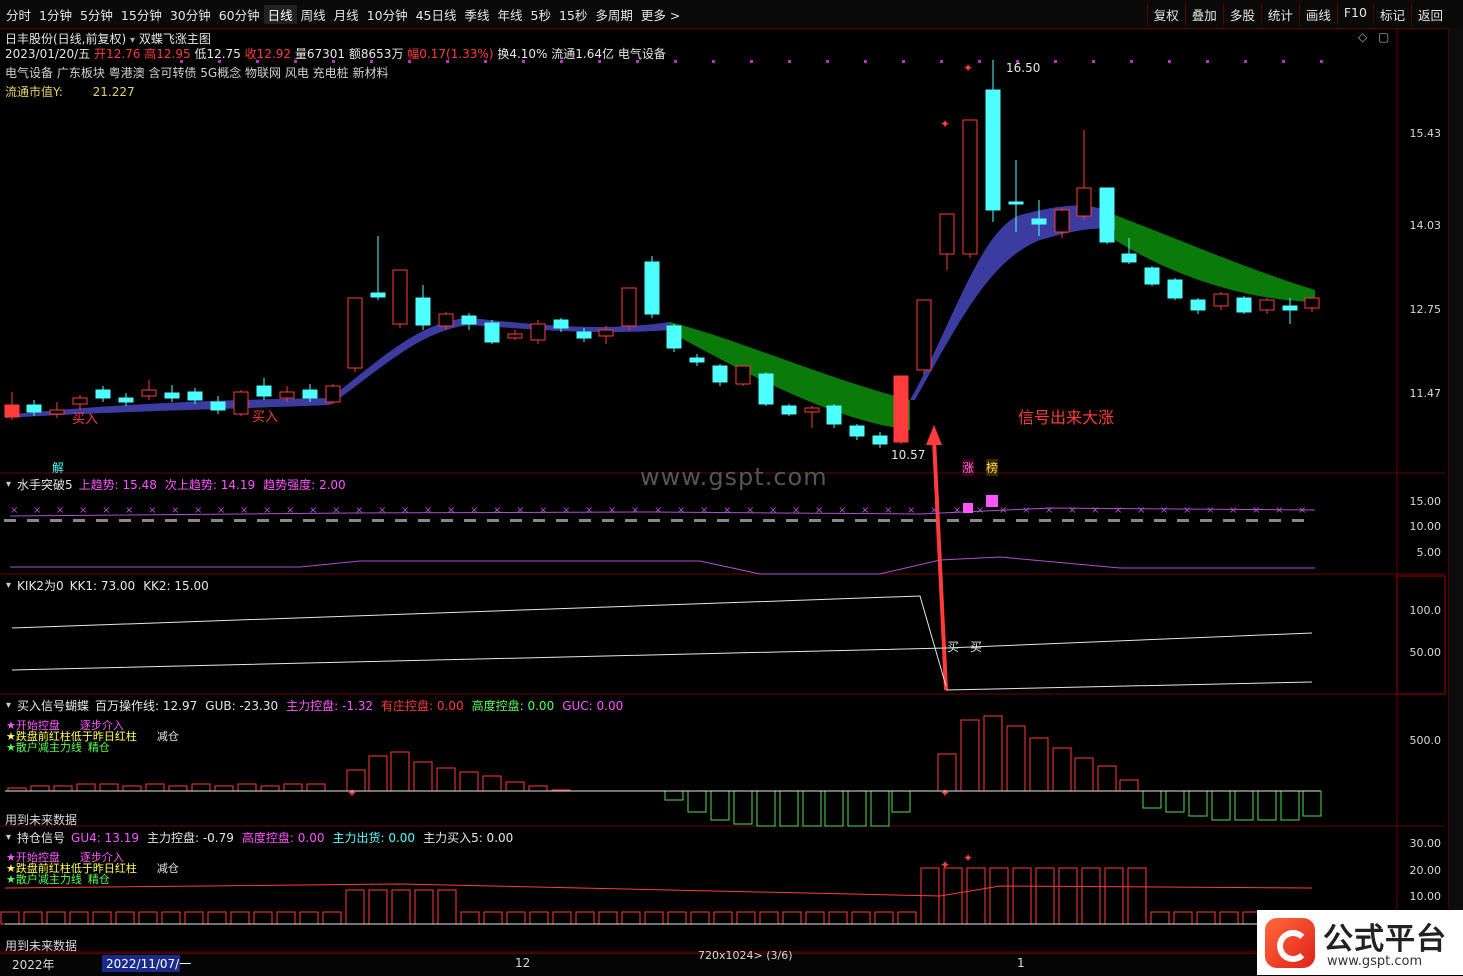  Describe the element at coordinates (1425, 740) in the screenshot. I see `panel3-ylabel-1: 500.0` at that location.